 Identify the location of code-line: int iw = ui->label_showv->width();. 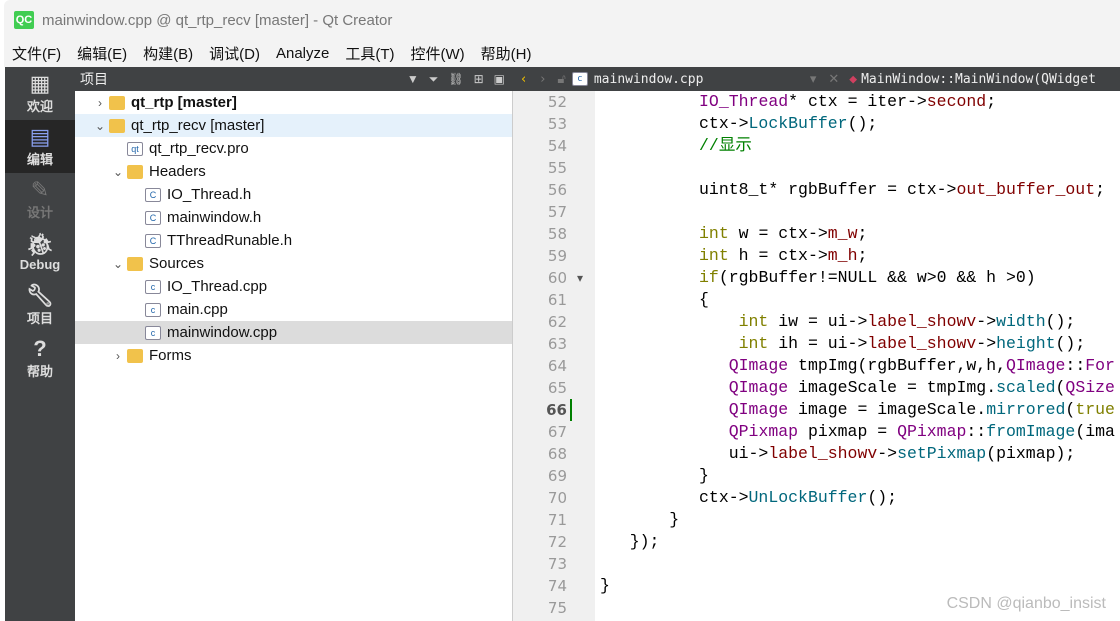
(838, 322).